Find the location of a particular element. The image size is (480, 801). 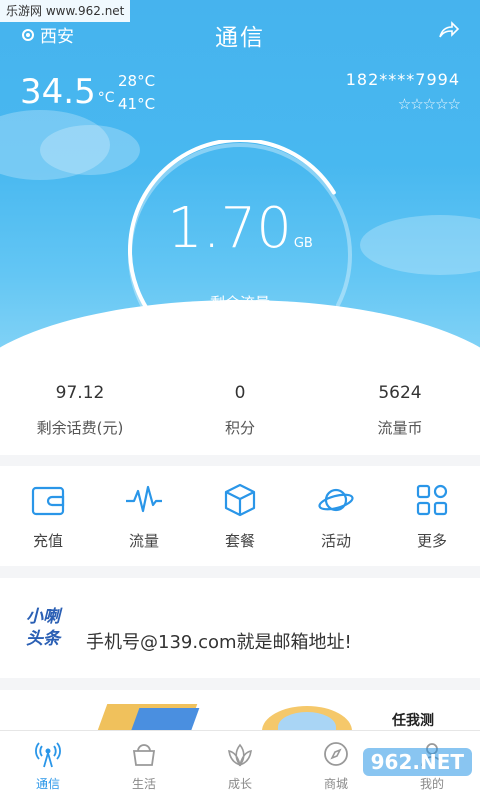

signal-tower-icon is located at coordinates (48, 755).